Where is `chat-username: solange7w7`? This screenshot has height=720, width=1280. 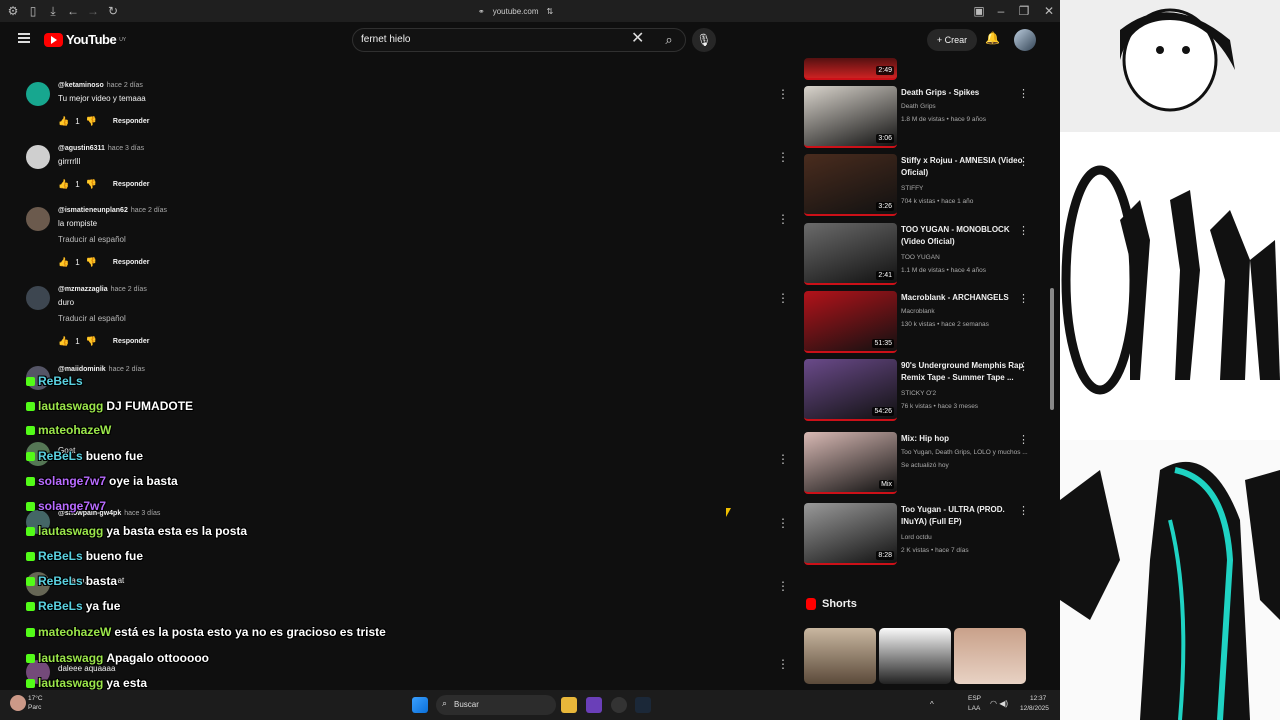
chat-username: solange7w7 is located at coordinates (72, 506).